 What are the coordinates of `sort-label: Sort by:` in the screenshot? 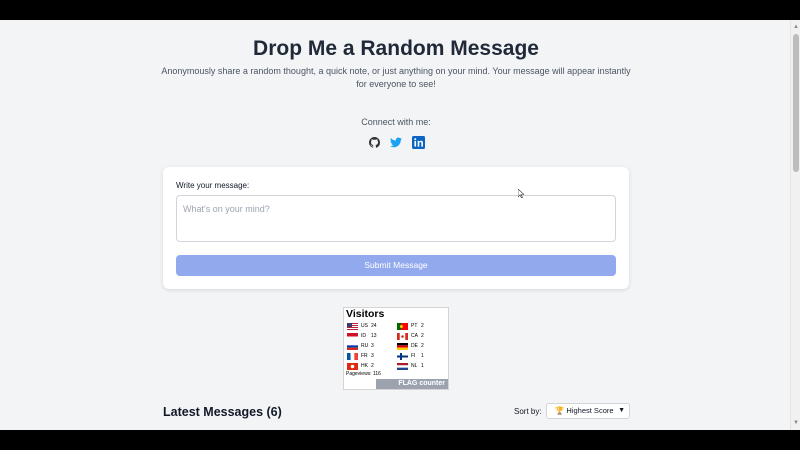 It's located at (528, 411).